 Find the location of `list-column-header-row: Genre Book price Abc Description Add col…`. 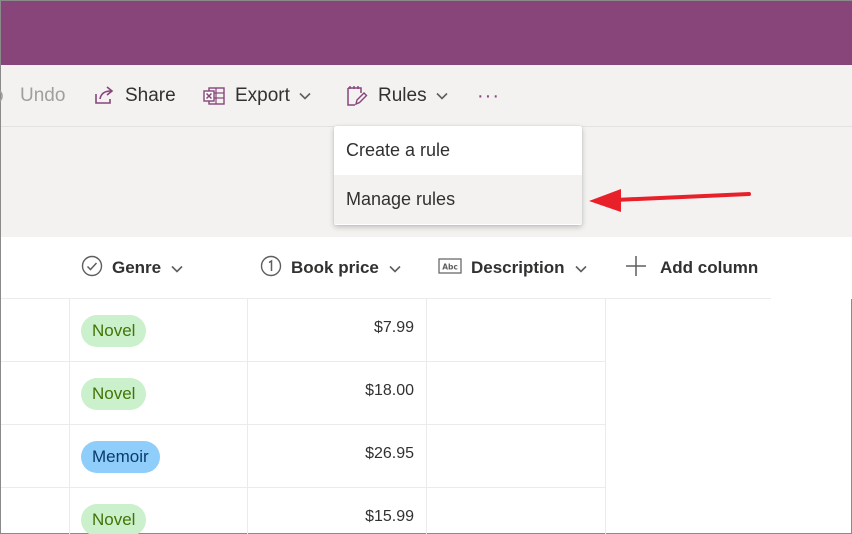

list-column-header-row: Genre Book price Abc Description Add col… is located at coordinates (426, 268).